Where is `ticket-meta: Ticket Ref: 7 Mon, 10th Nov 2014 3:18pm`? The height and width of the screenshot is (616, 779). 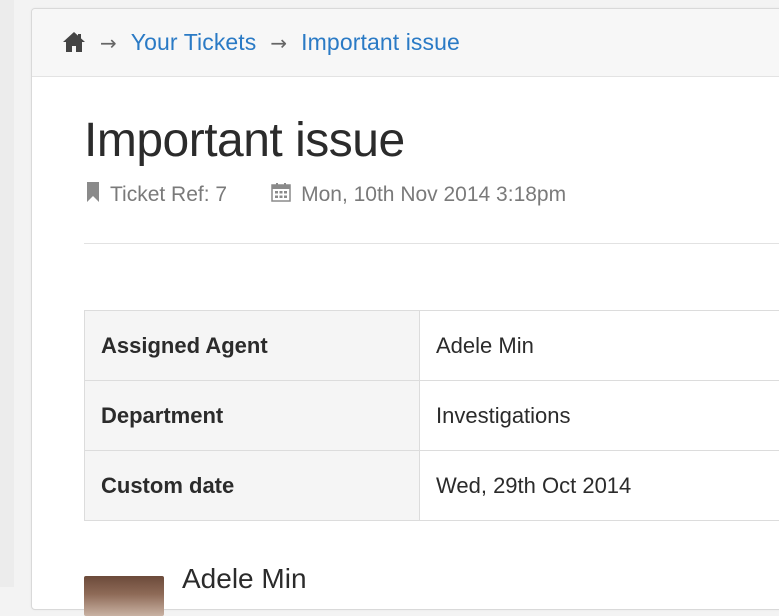
ticket-meta: Ticket Ref: 7 Mon, 10th Nov 2014 3:18pm is located at coordinates (326, 195).